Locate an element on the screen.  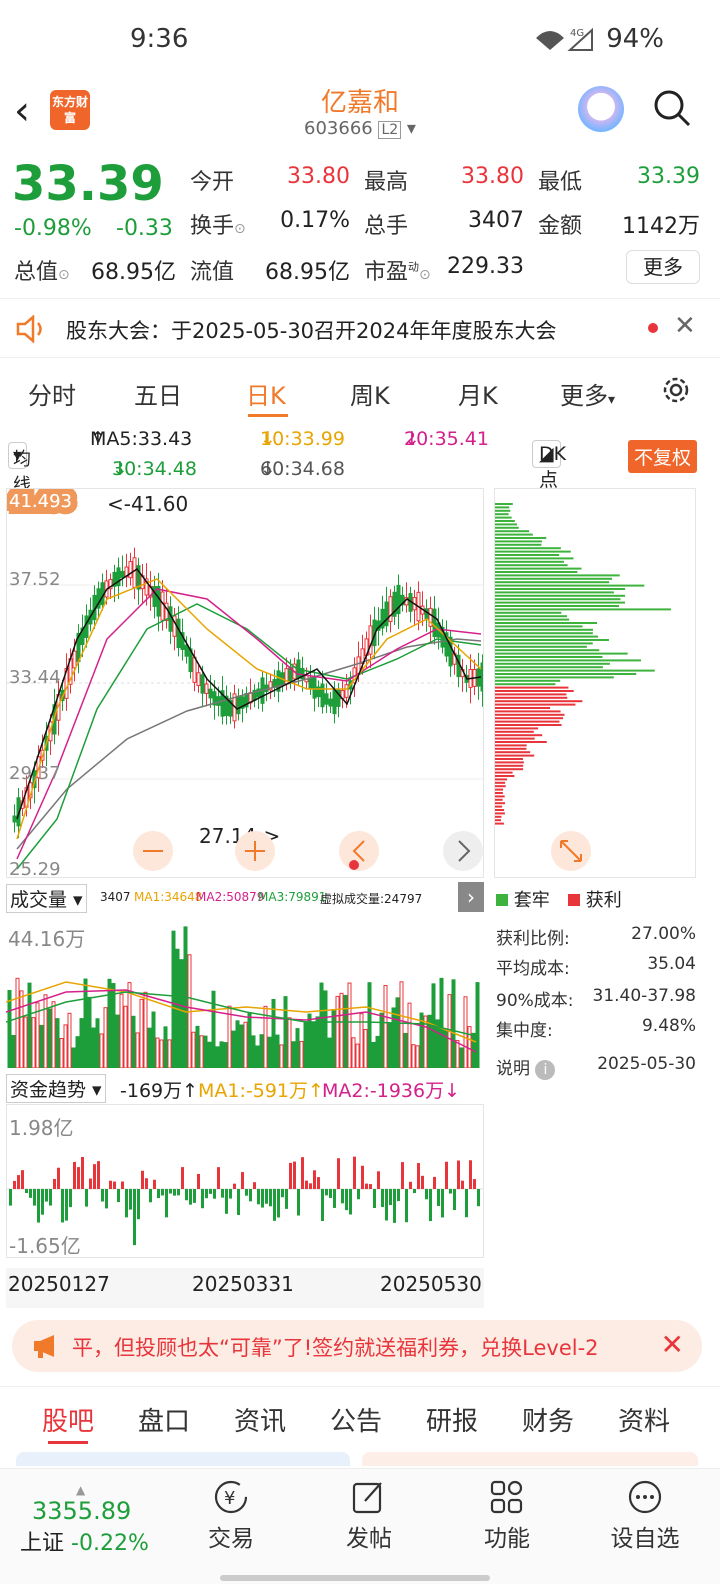
trade-button: ¥ 交易 is located at coordinates (231, 1511).